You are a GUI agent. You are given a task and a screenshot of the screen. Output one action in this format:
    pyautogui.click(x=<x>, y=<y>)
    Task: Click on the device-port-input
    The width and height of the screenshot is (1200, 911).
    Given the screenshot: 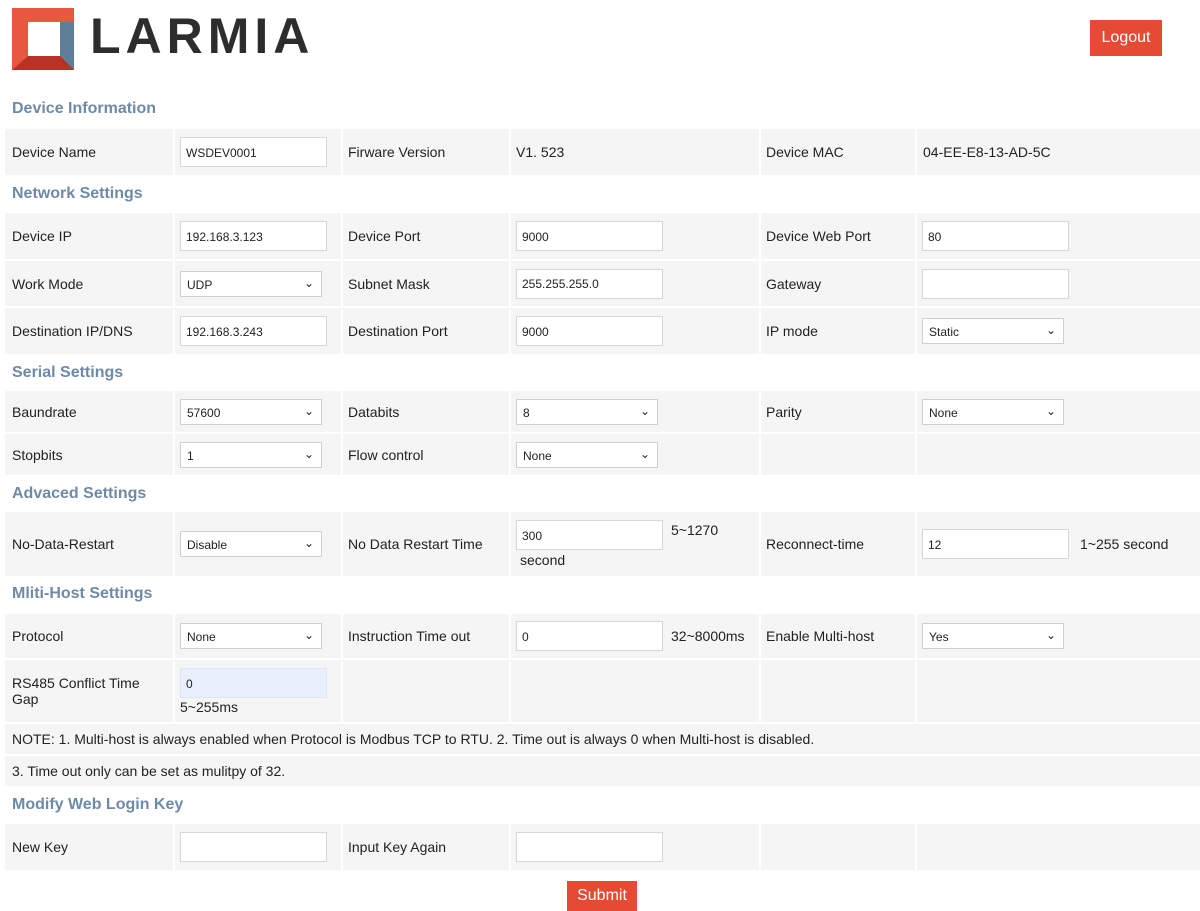 What is the action you would take?
    pyautogui.click(x=589, y=236)
    